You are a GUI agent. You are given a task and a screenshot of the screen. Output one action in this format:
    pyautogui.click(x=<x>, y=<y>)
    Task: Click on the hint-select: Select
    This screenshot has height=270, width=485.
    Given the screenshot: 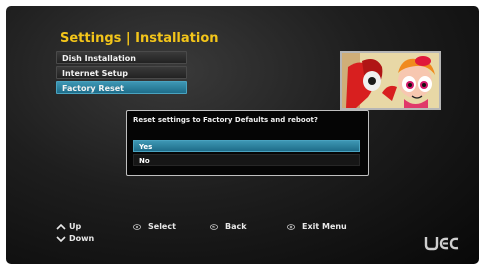 What is the action you would take?
    pyautogui.click(x=154, y=226)
    